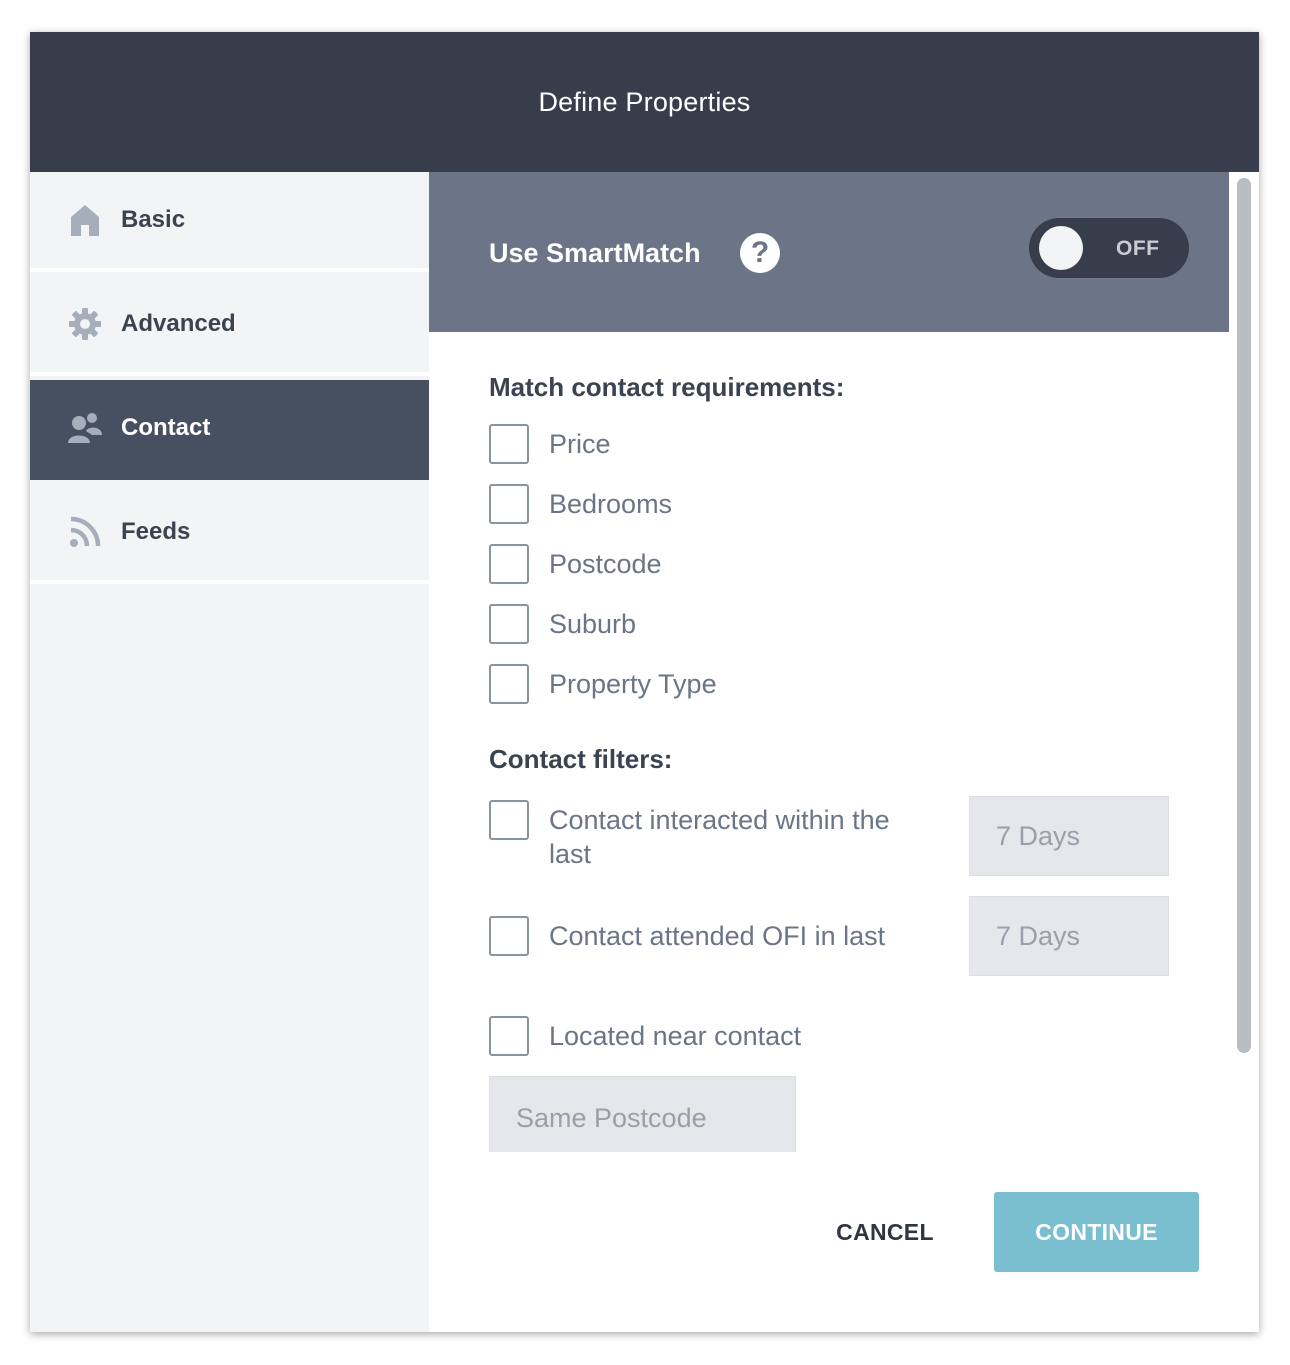 Image resolution: width=1290 pixels, height=1365 pixels. What do you see at coordinates (509, 504) in the screenshot?
I see `bedrooms-checkbox` at bounding box center [509, 504].